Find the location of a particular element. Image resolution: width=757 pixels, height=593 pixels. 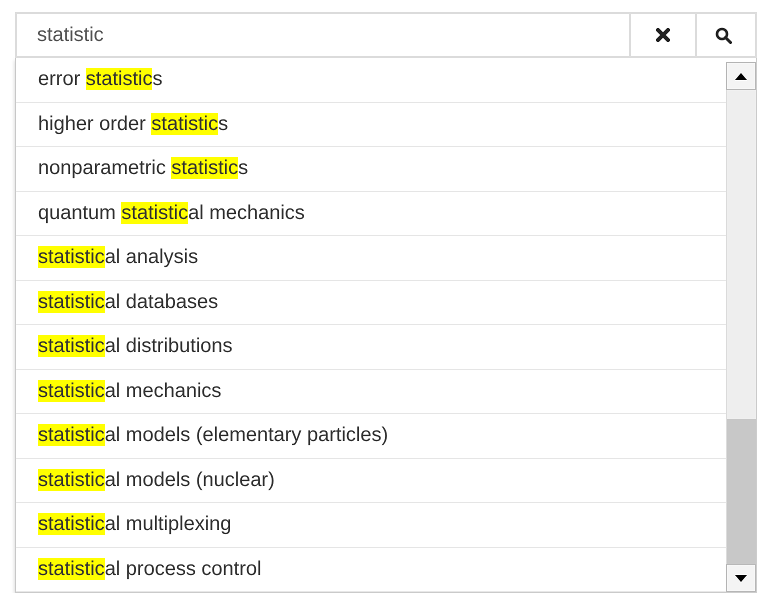

down-arrow-icon is located at coordinates (741, 578).